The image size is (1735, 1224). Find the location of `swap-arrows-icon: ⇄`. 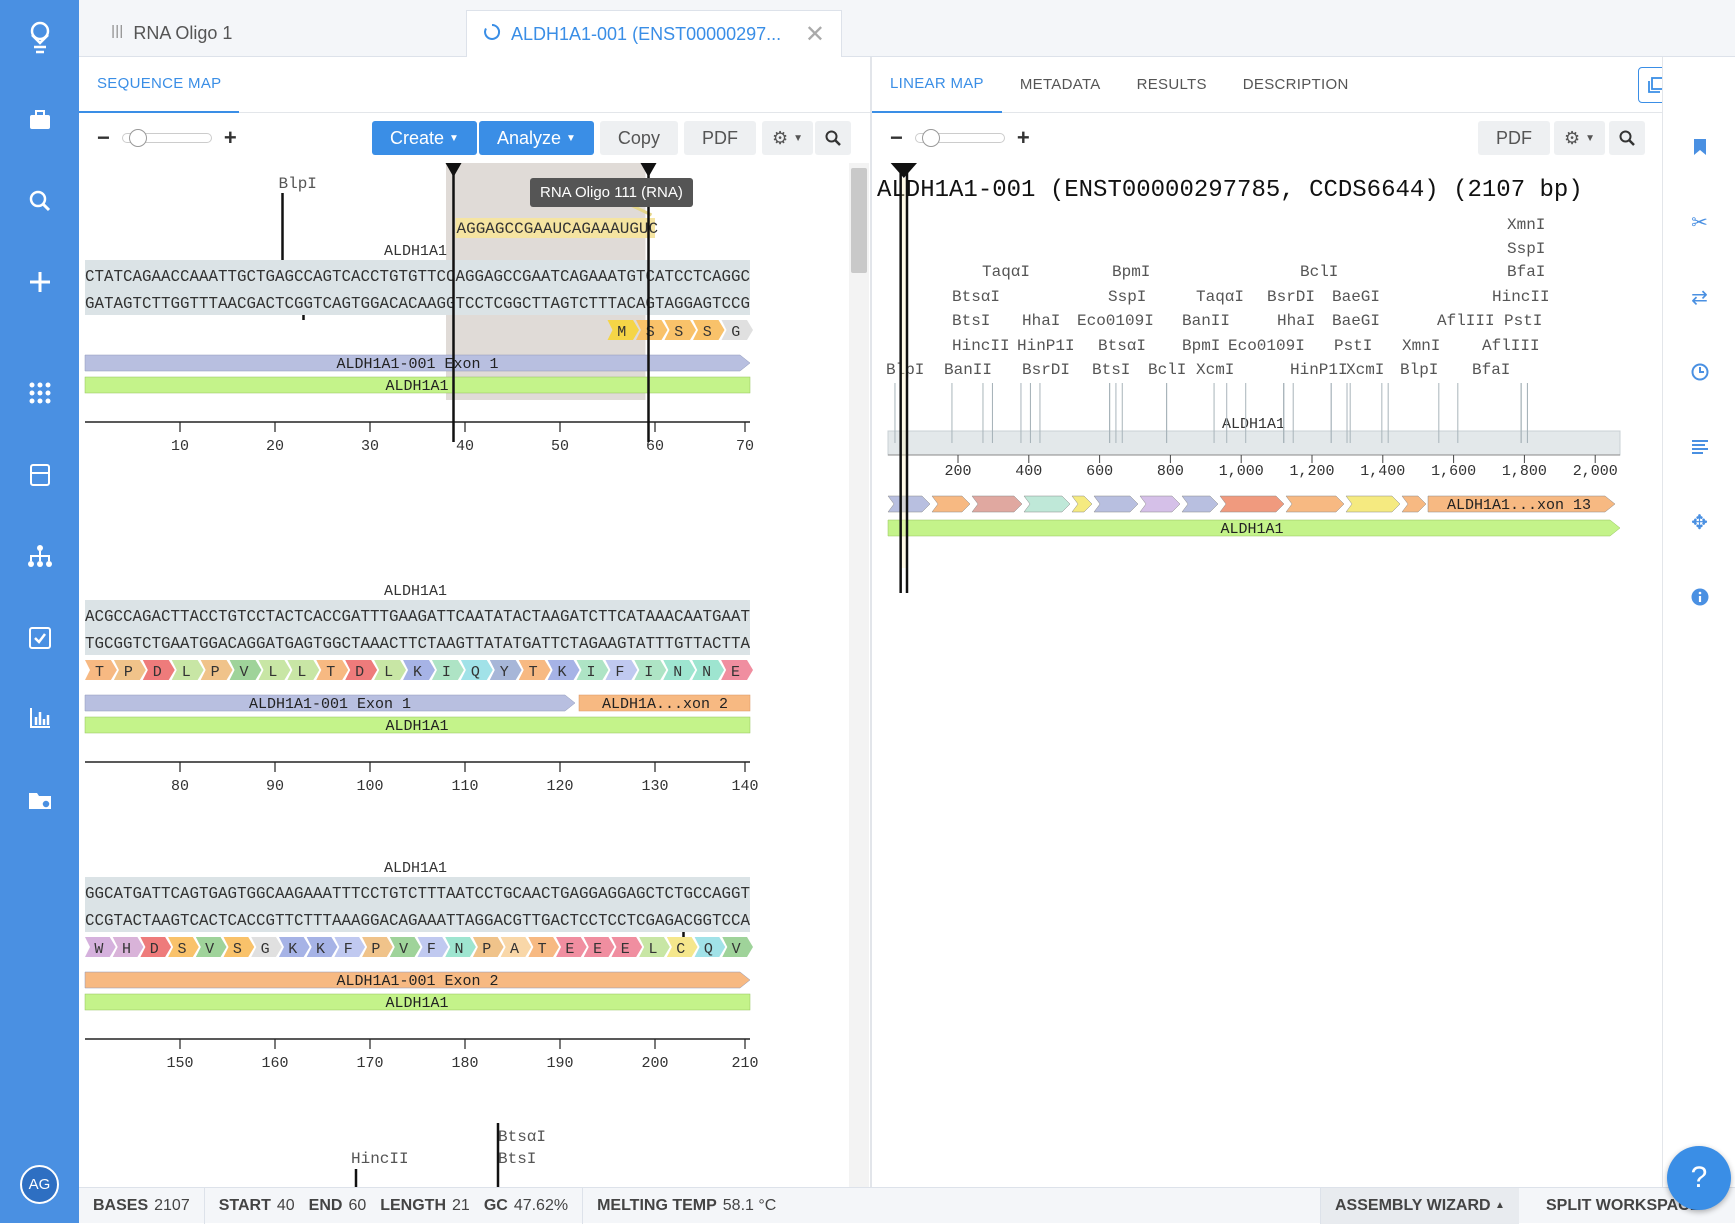

swap-arrows-icon: ⇄ is located at coordinates (1699, 297).